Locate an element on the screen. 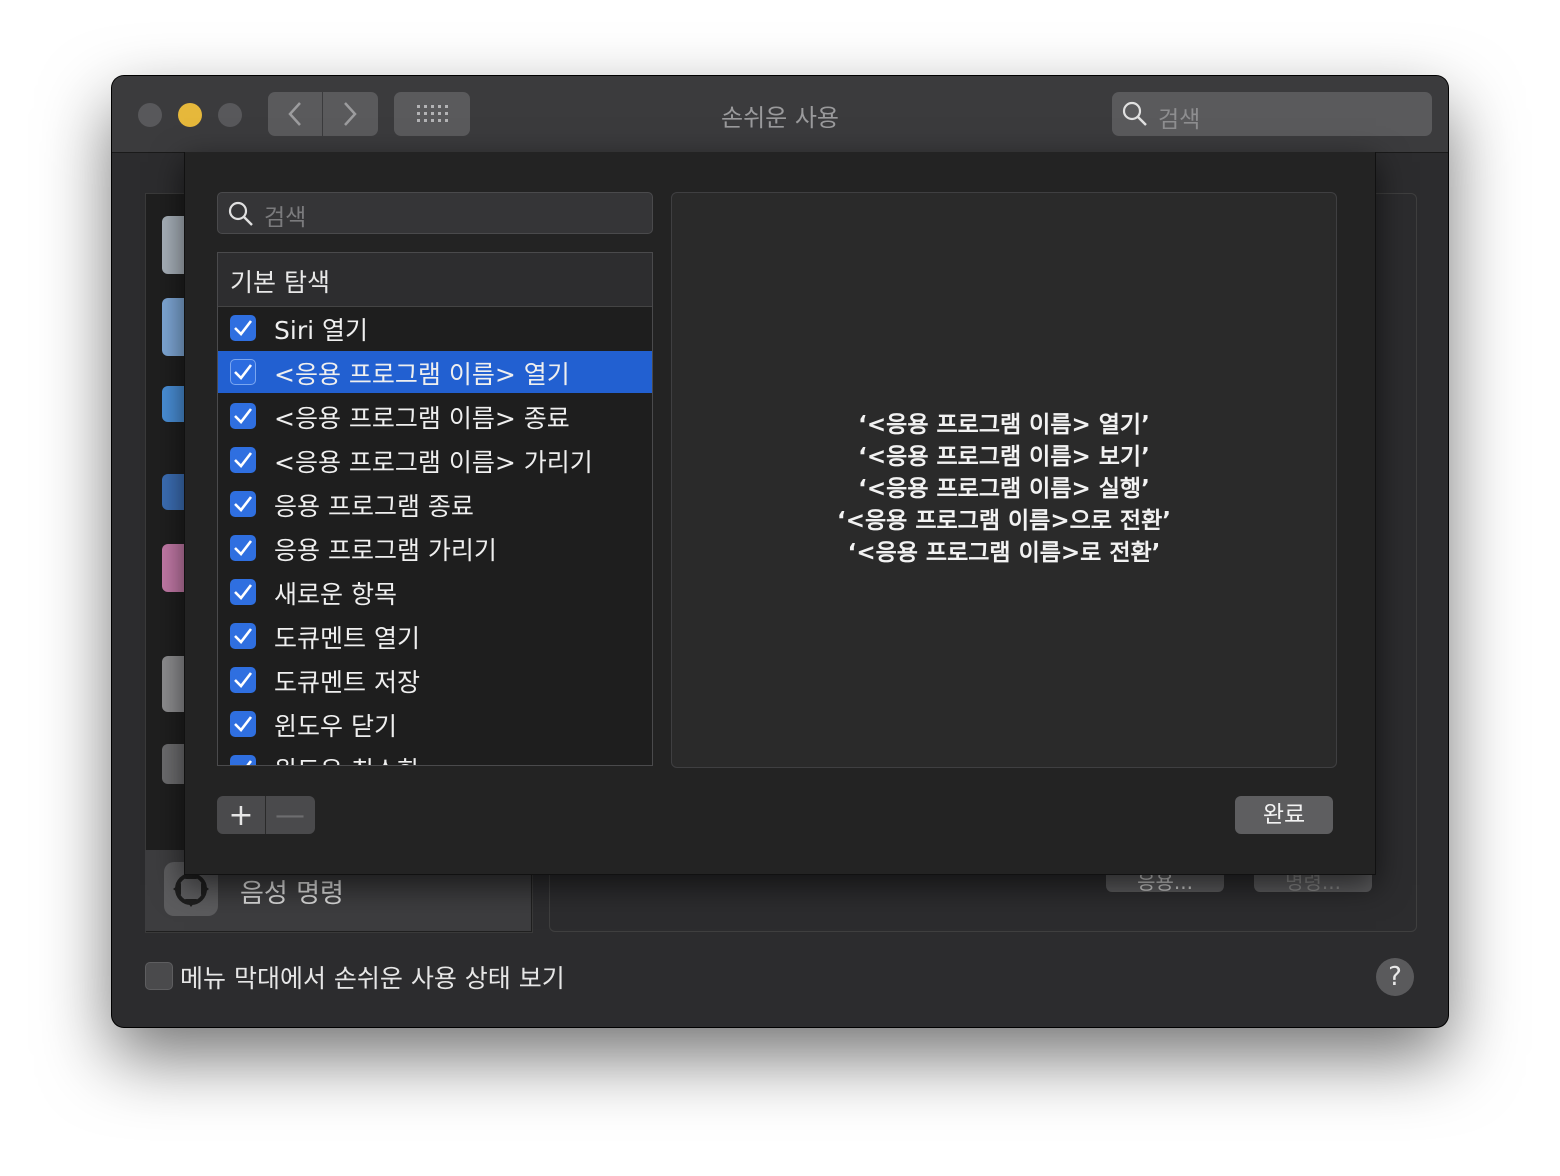 The height and width of the screenshot is (1176, 1560). preferences-search-field: 검색 is located at coordinates (1272, 114).